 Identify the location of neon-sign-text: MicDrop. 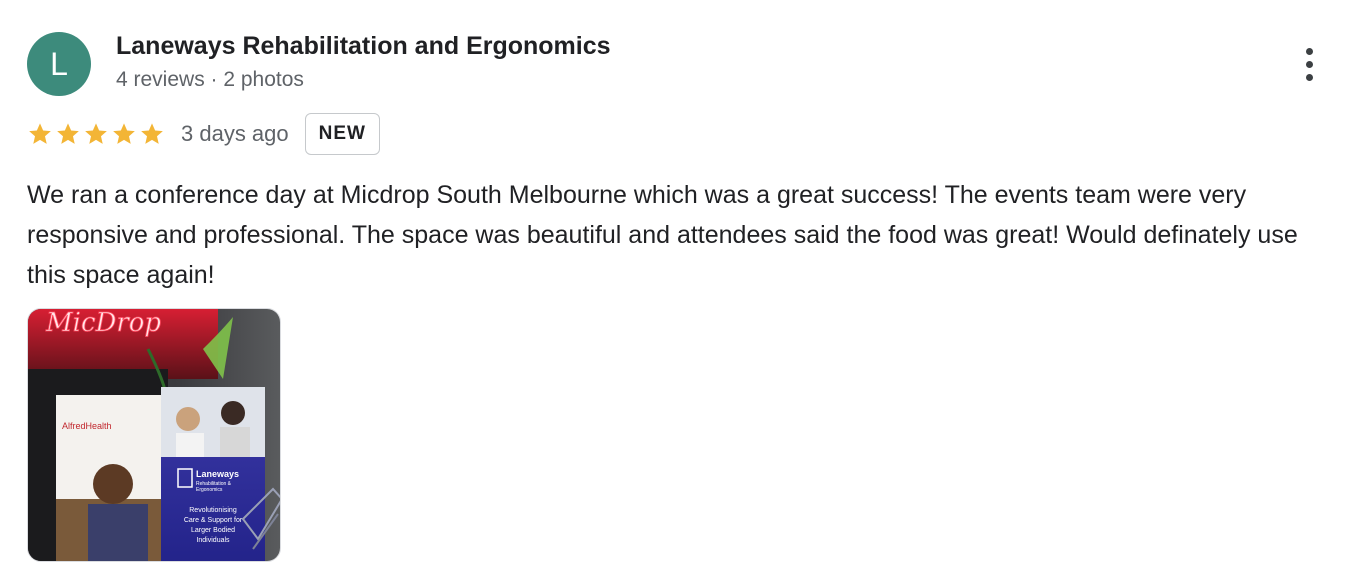
(103, 323).